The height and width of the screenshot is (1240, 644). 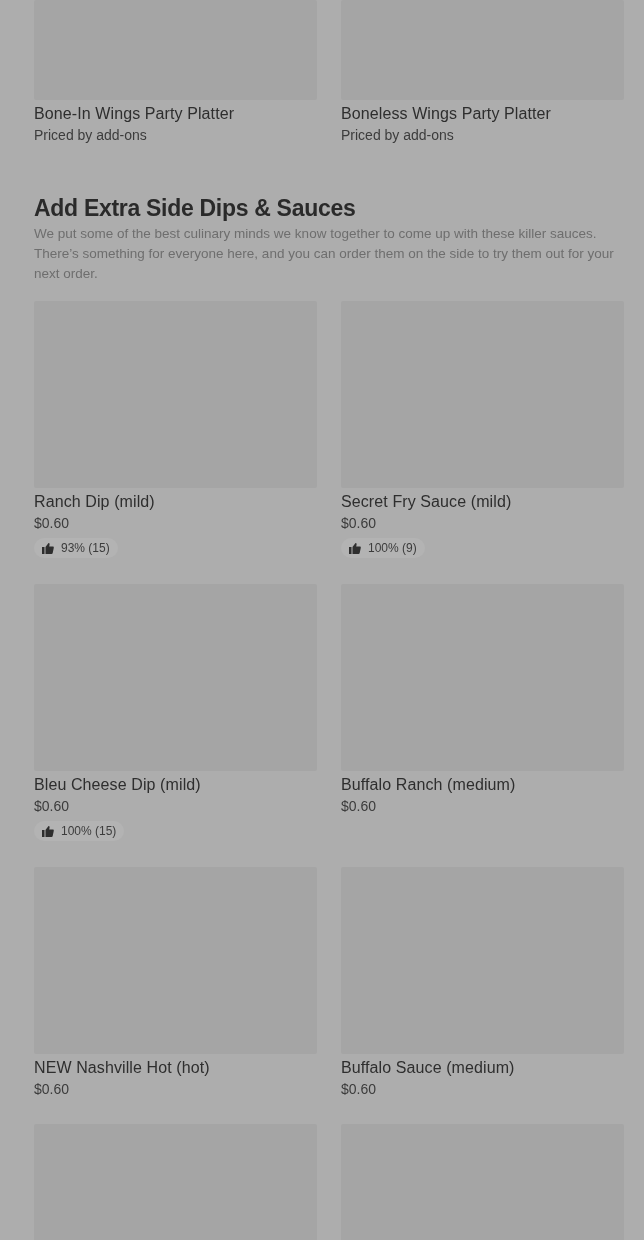 What do you see at coordinates (95, 502) in the screenshot?
I see `item-name: Ranch Dip (mild)` at bounding box center [95, 502].